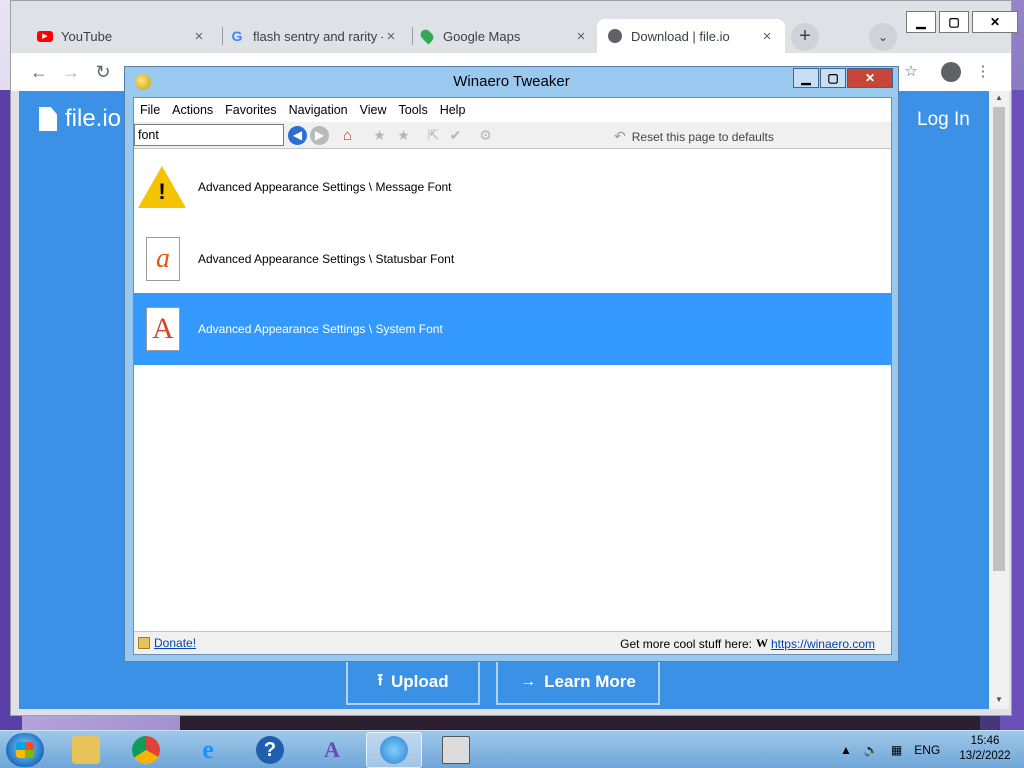 This screenshot has width=1024, height=768. I want to click on winaero-link: https://winaero.com, so click(823, 644).